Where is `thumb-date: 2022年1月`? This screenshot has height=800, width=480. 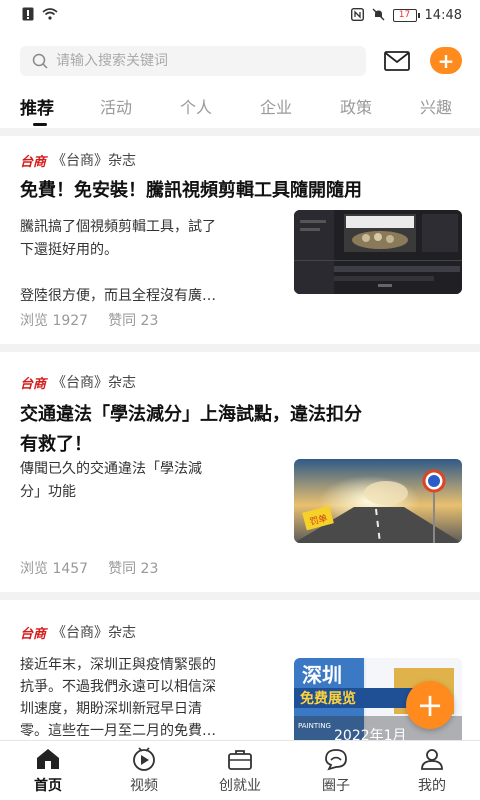 thumb-date: 2022年1月 is located at coordinates (370, 734).